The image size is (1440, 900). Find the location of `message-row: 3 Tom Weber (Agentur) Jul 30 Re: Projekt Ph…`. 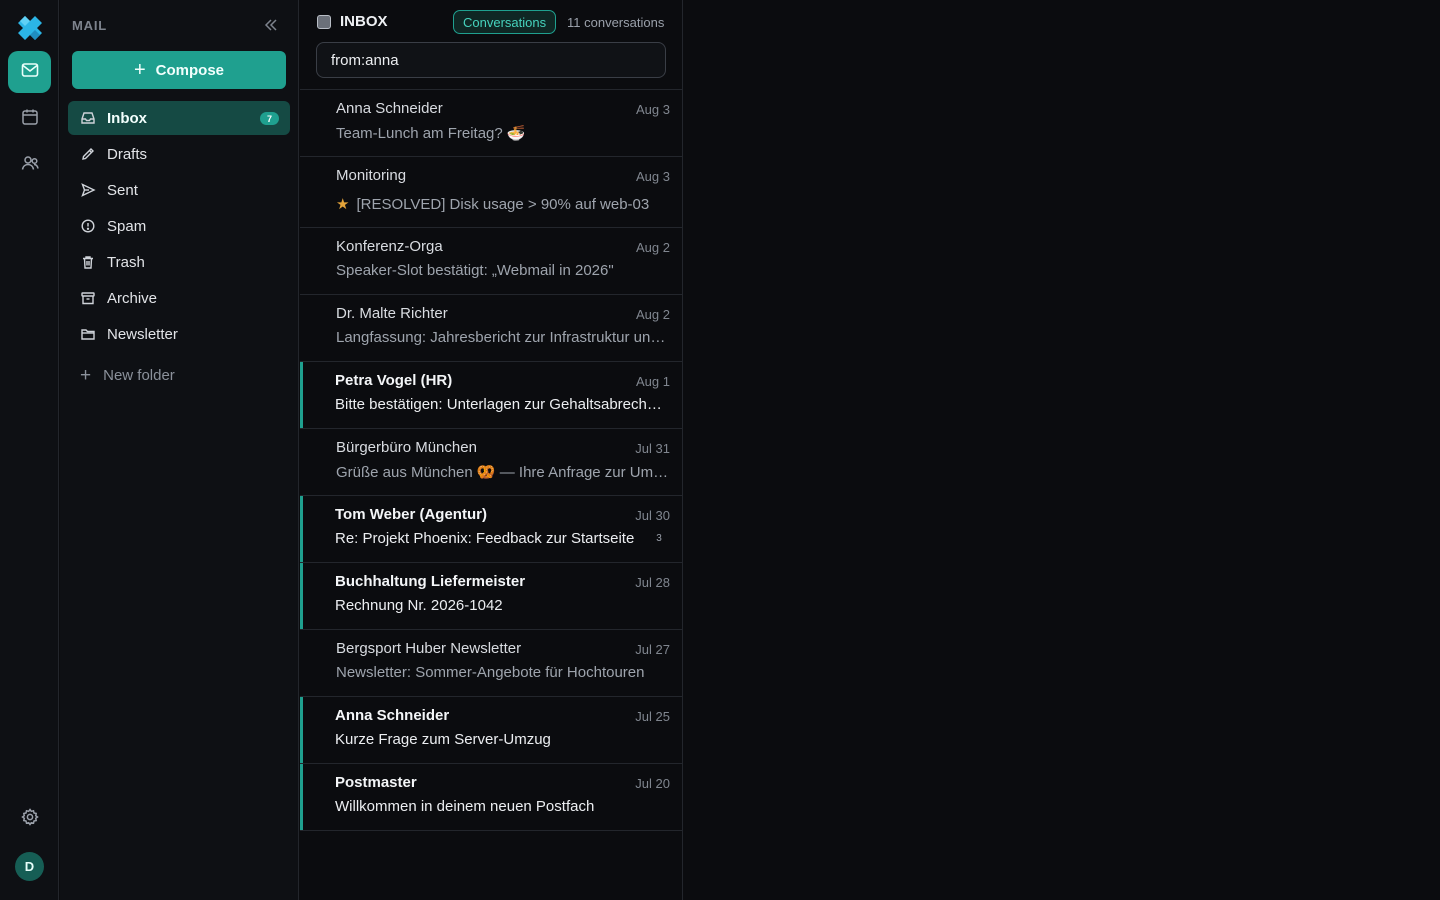

message-row: 3 Tom Weber (Agentur) Jul 30 Re: Projekt Ph… is located at coordinates (491, 529).